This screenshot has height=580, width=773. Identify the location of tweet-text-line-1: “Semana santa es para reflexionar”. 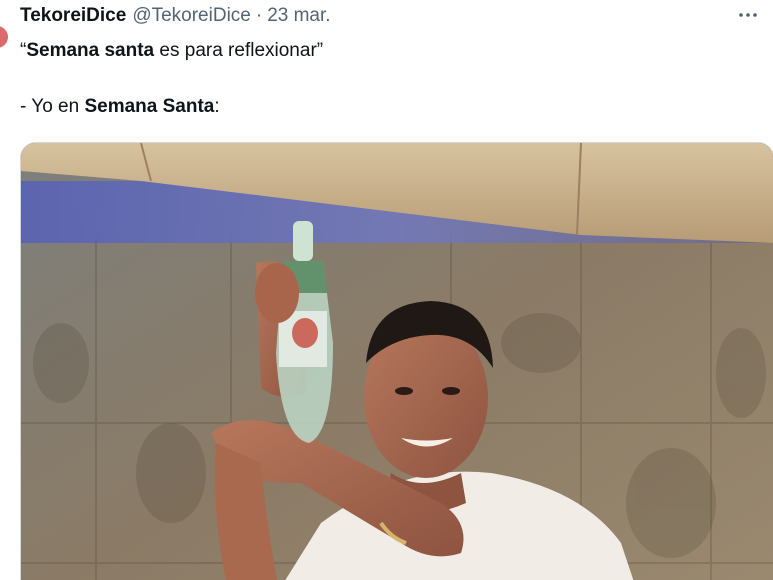
(380, 51).